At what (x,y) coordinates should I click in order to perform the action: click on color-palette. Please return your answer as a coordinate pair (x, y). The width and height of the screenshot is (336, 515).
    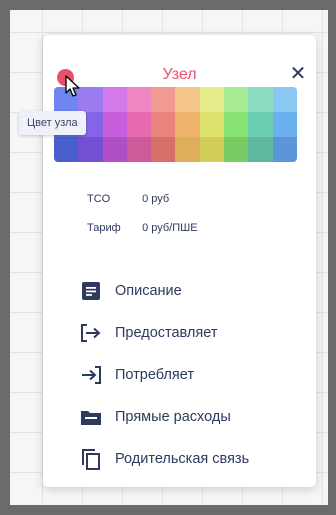
    Looking at the image, I should click on (175, 124).